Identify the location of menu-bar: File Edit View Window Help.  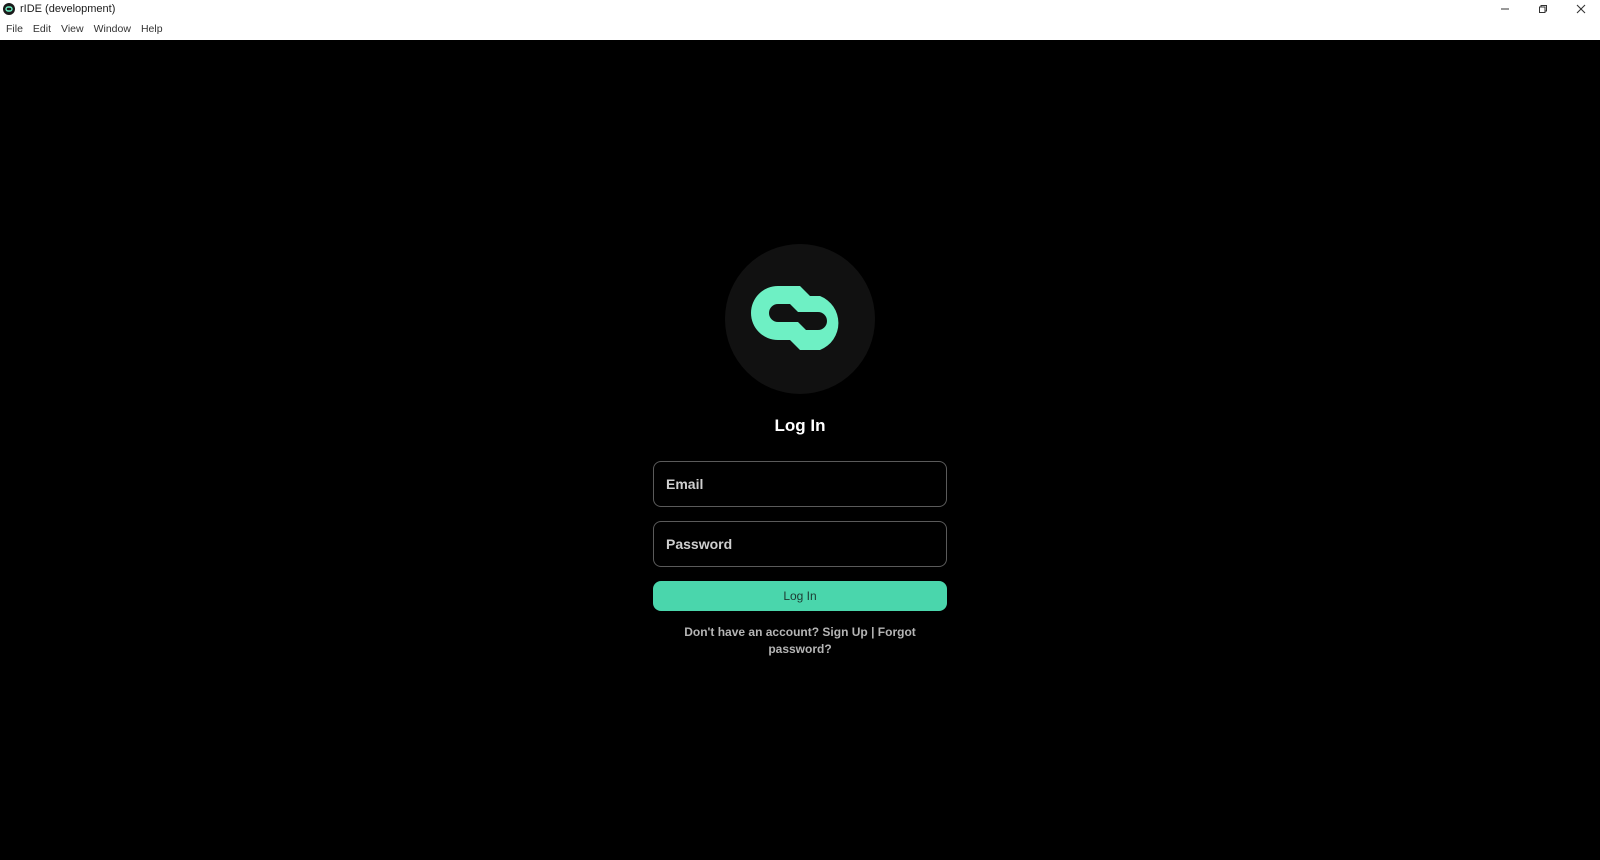
(800, 29).